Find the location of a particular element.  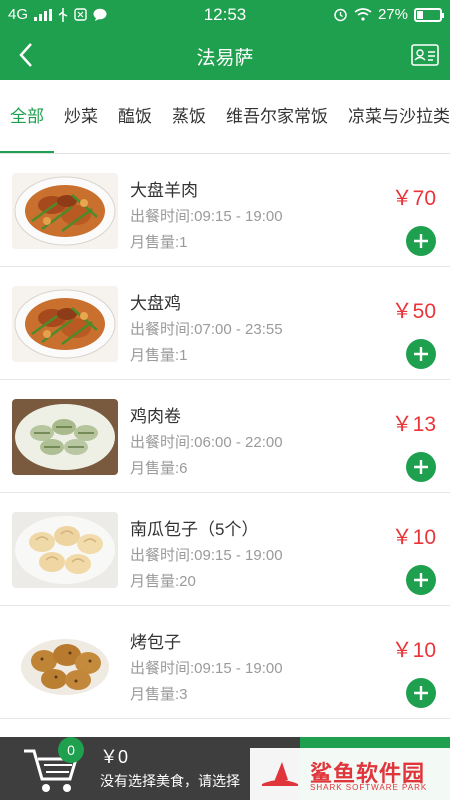

dish-name: 南瓜包子（5个） is located at coordinates (194, 529).